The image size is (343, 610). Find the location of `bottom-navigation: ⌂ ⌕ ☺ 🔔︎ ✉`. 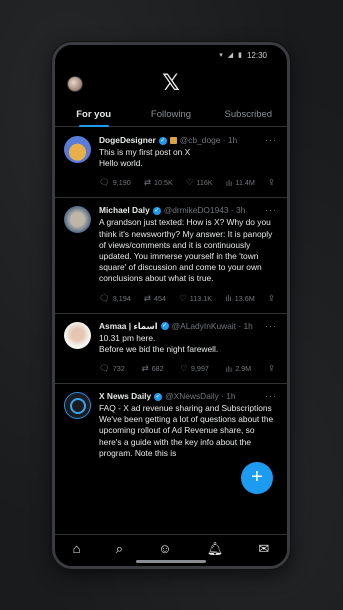

bottom-navigation: ⌂ ⌕ ☺ 🔔︎ ✉ is located at coordinates (171, 550).